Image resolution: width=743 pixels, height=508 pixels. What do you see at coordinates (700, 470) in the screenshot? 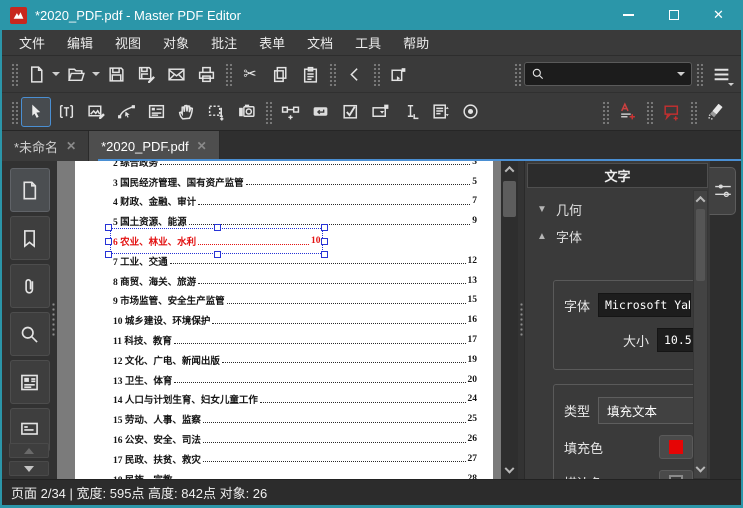
I see `panel-scroll-down-button` at bounding box center [700, 470].